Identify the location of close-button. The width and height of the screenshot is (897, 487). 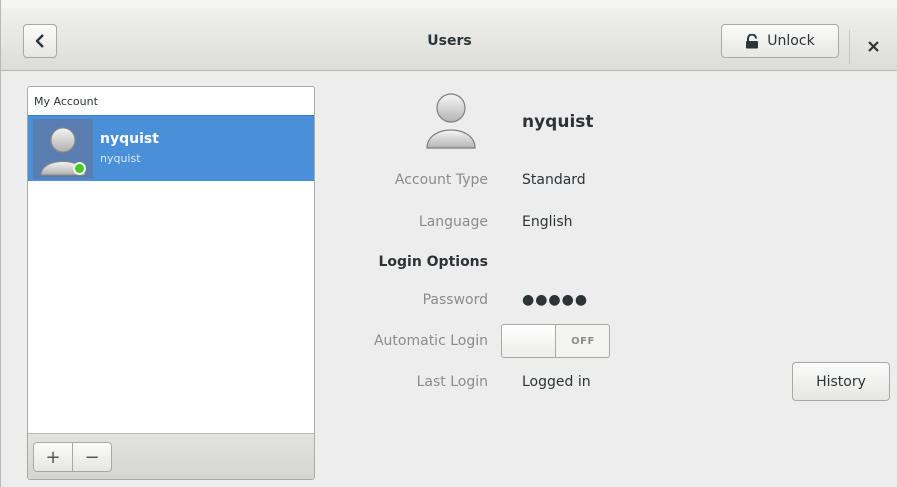
(873, 46).